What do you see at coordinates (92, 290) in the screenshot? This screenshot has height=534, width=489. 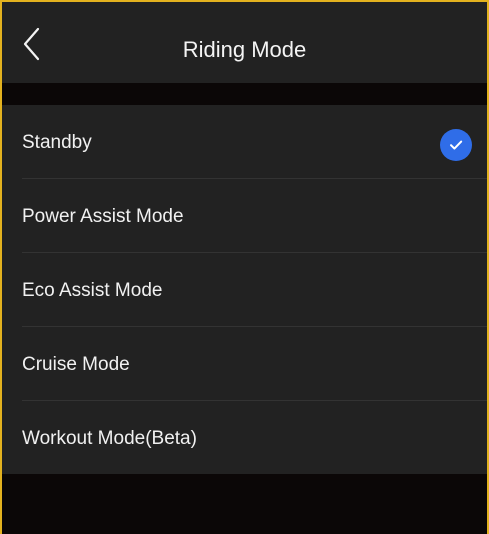 I see `mode-option-label: Eco Assist Mode` at bounding box center [92, 290].